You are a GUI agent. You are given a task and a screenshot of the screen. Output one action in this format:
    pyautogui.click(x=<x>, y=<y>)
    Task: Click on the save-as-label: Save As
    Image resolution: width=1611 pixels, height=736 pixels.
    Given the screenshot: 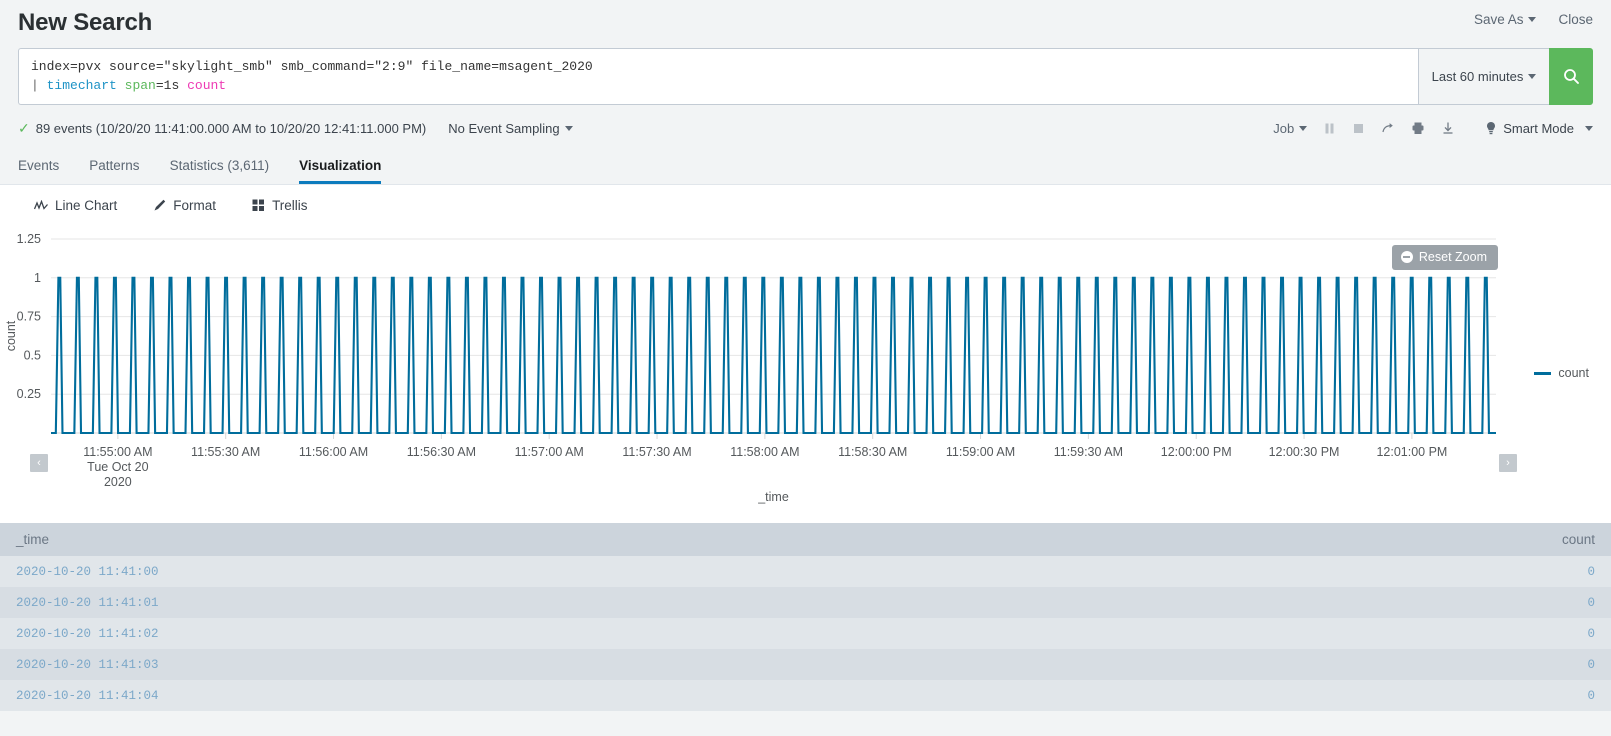 What is the action you would take?
    pyautogui.click(x=1498, y=19)
    